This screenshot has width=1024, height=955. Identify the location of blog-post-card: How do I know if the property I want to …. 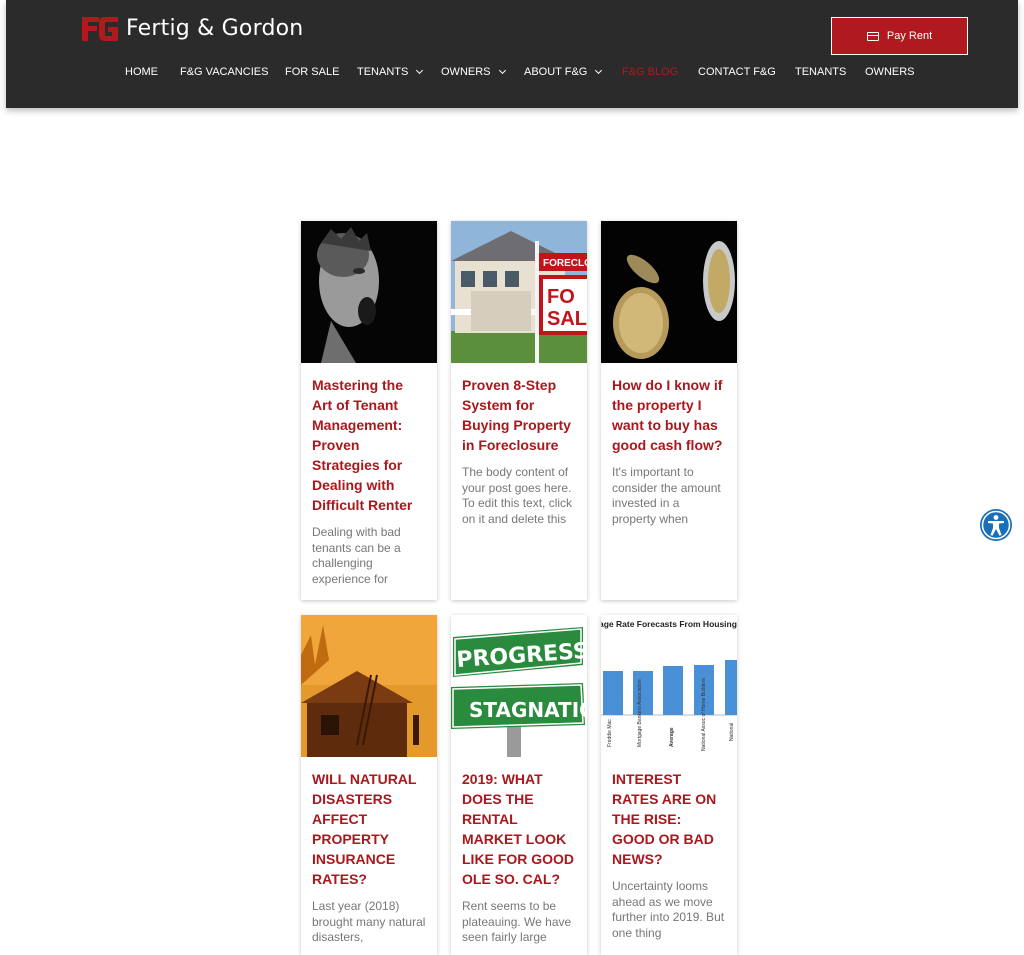
(669, 410).